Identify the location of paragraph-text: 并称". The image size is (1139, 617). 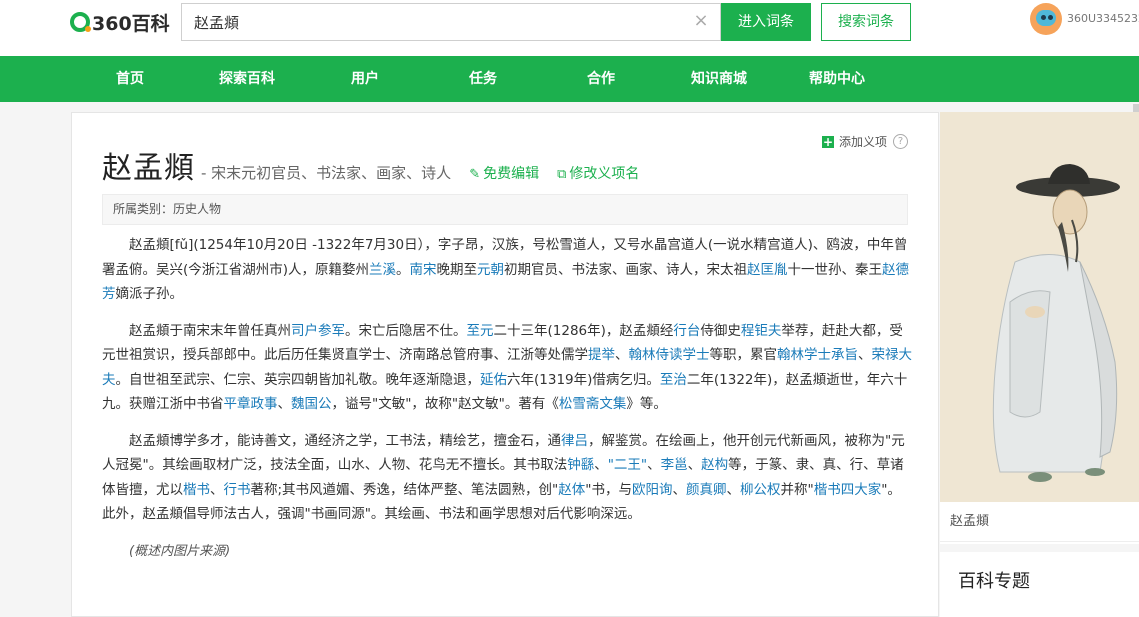
(797, 489).